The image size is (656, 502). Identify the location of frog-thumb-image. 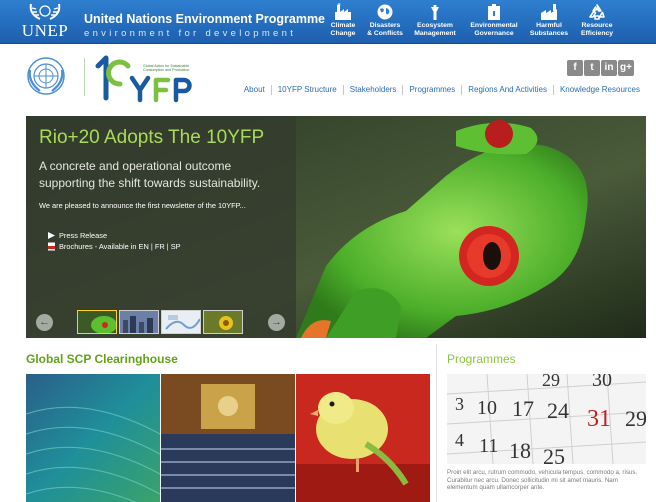
(97, 322).